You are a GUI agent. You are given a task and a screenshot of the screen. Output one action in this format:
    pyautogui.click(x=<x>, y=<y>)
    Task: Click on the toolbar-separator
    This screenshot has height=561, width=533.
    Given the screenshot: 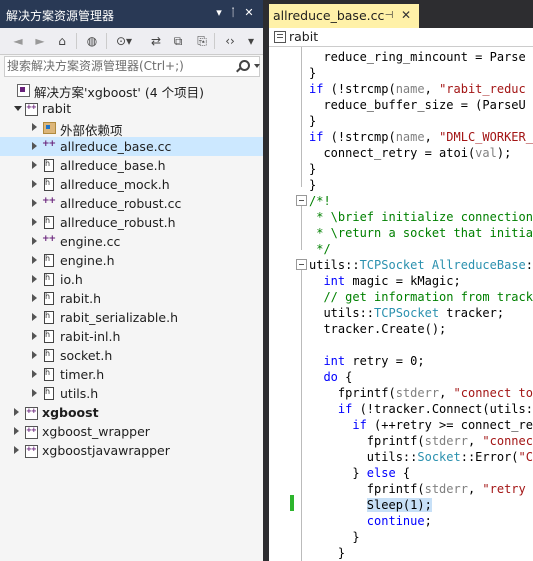 What is the action you would take?
    pyautogui.click(x=76, y=41)
    